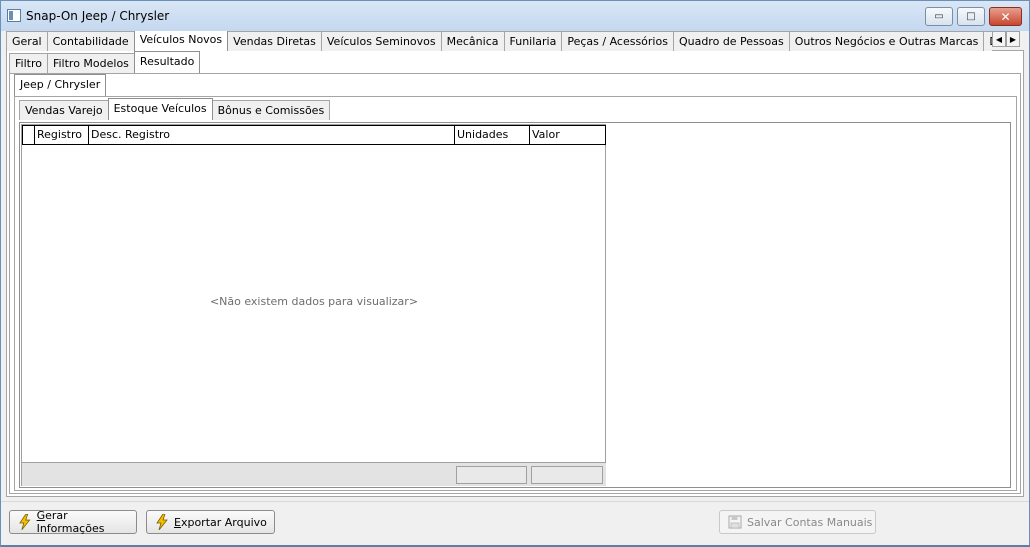 This screenshot has width=1030, height=547. I want to click on tab-scroll-buttons: ◀ ▶, so click(1006, 39).